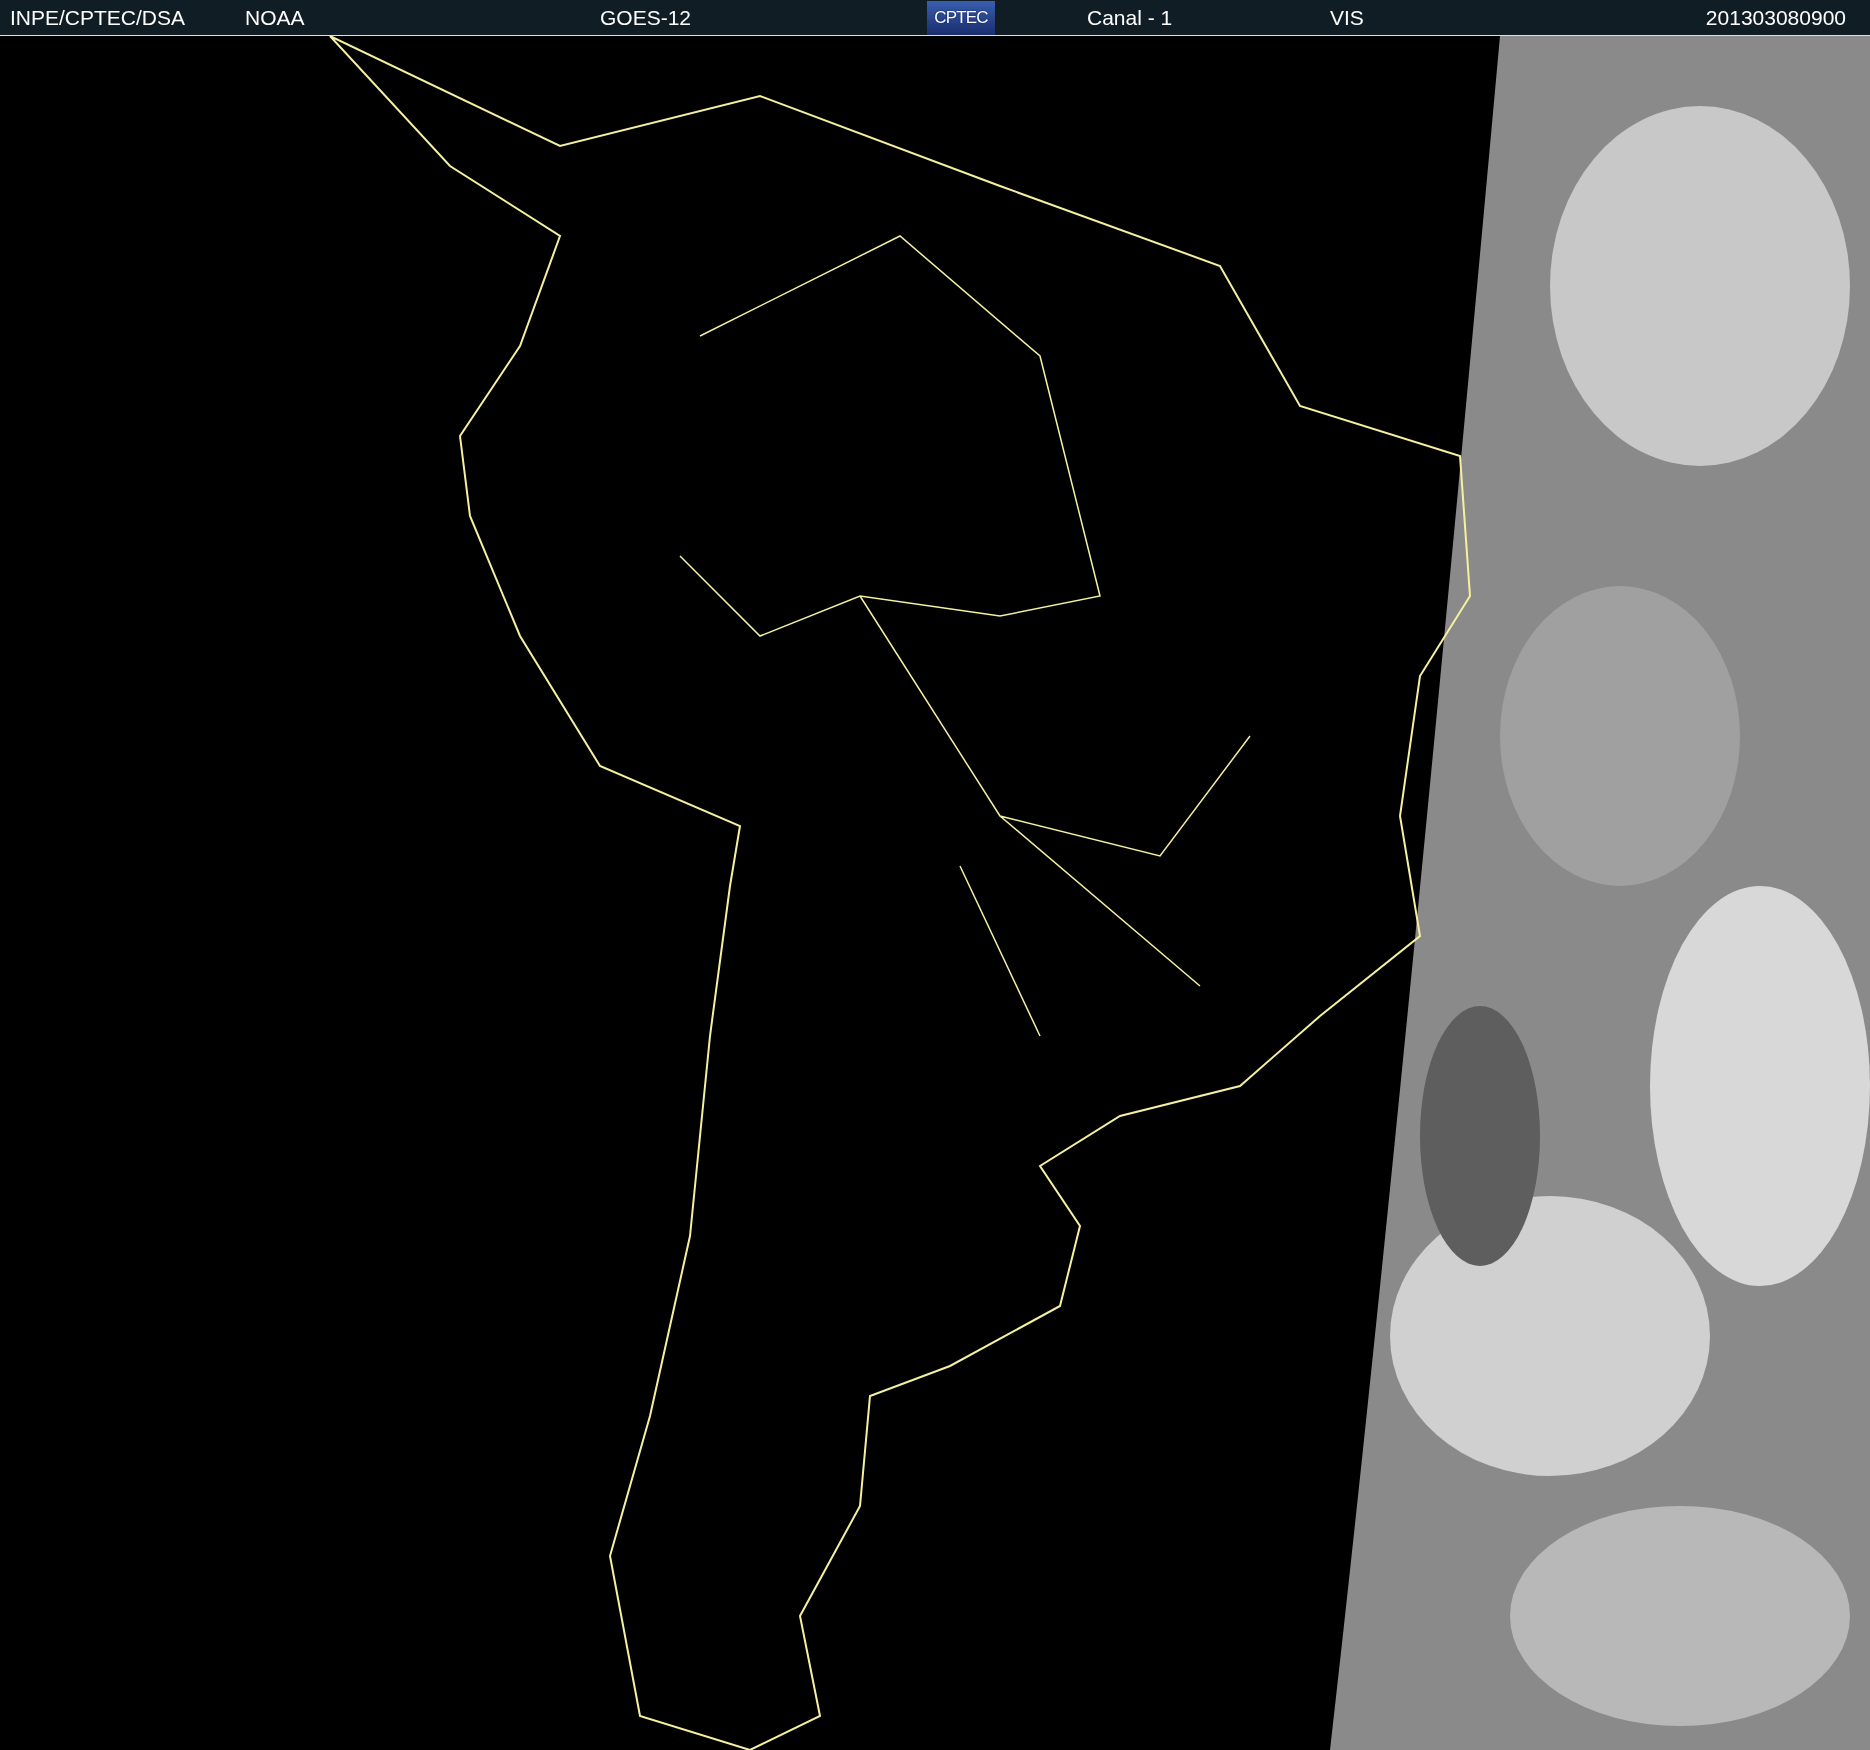 Image resolution: width=1870 pixels, height=1750 pixels. What do you see at coordinates (961, 17) in the screenshot?
I see `cptec-logo: CPTEC` at bounding box center [961, 17].